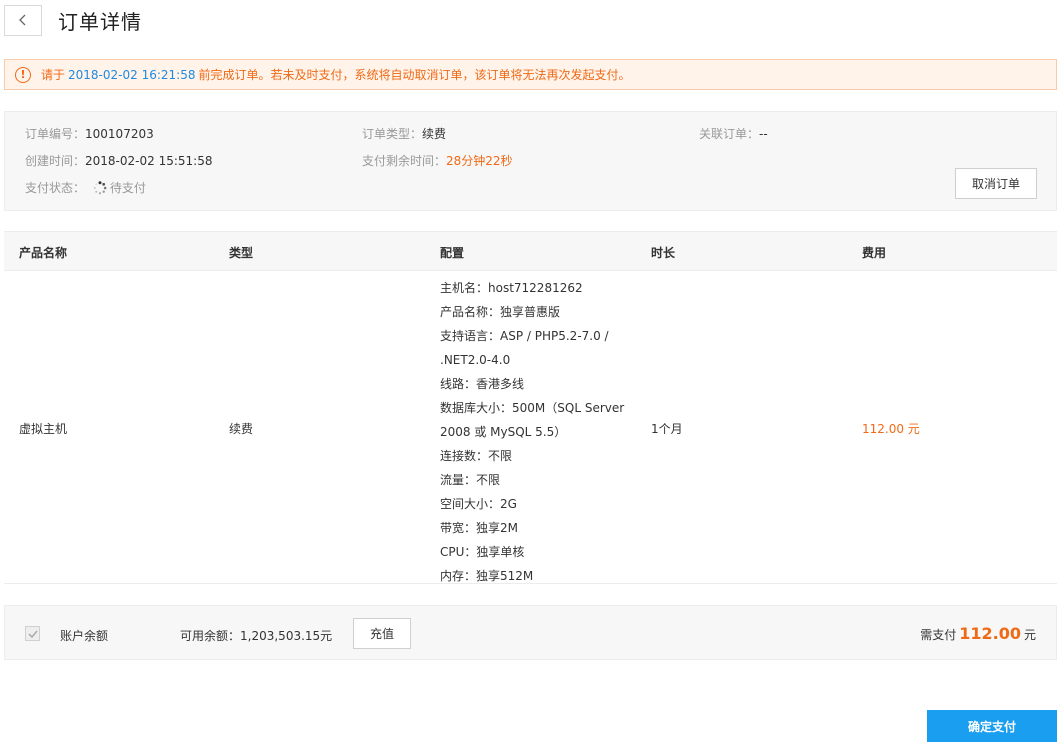 This screenshot has height=747, width=1062. Describe the element at coordinates (891, 429) in the screenshot. I see `cell-fee: 112.00 元` at that location.